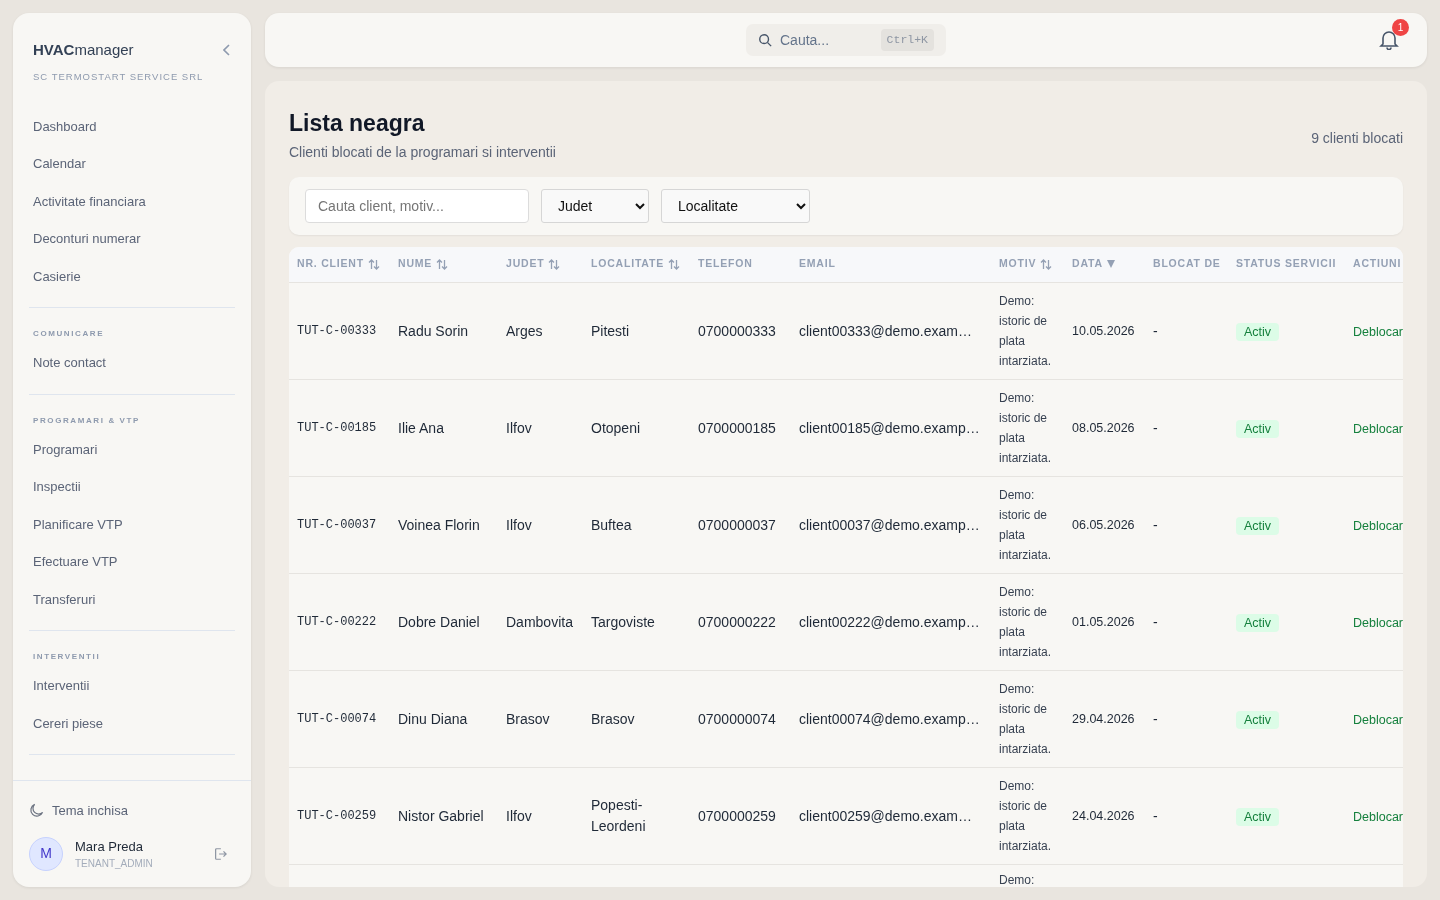 The width and height of the screenshot is (1440, 900). Describe the element at coordinates (907, 40) in the screenshot. I see `shortcut-hint: Ctrl+K` at that location.